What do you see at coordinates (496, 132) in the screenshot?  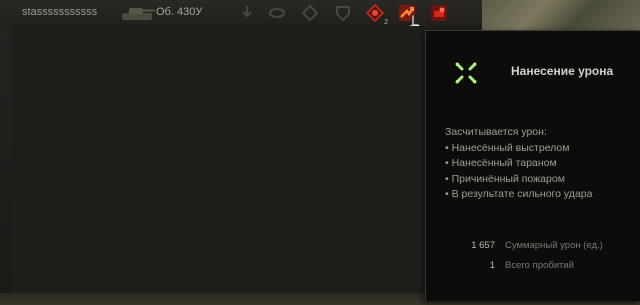 I see `tooltip-intro: Засчитывается урон:` at bounding box center [496, 132].